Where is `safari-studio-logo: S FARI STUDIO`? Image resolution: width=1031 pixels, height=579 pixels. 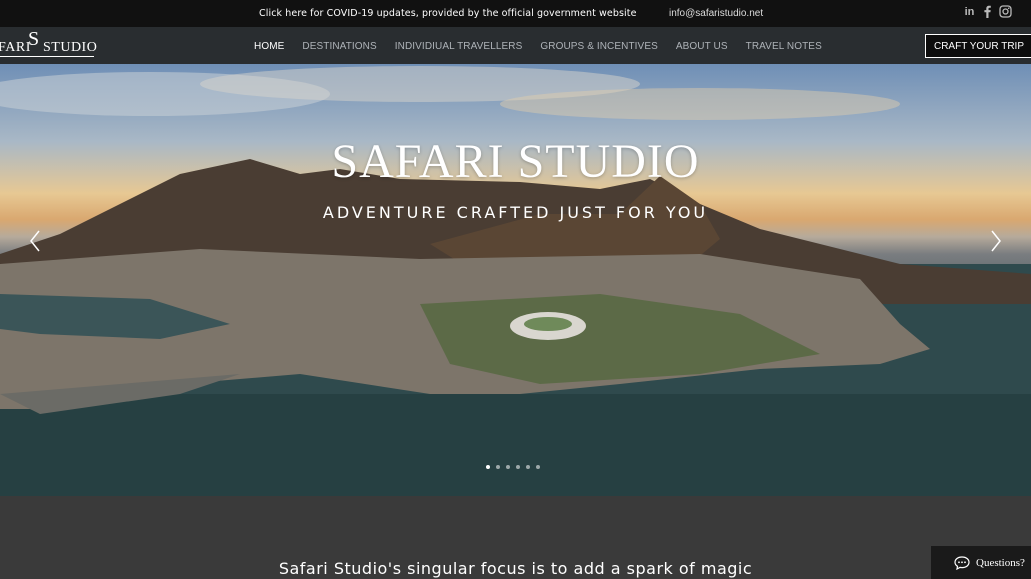
safari-studio-logo: S FARI STUDIO is located at coordinates (49, 44).